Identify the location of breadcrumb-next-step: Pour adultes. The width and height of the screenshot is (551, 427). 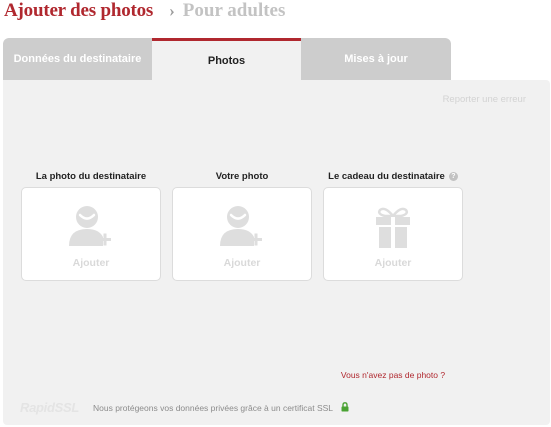
(234, 11).